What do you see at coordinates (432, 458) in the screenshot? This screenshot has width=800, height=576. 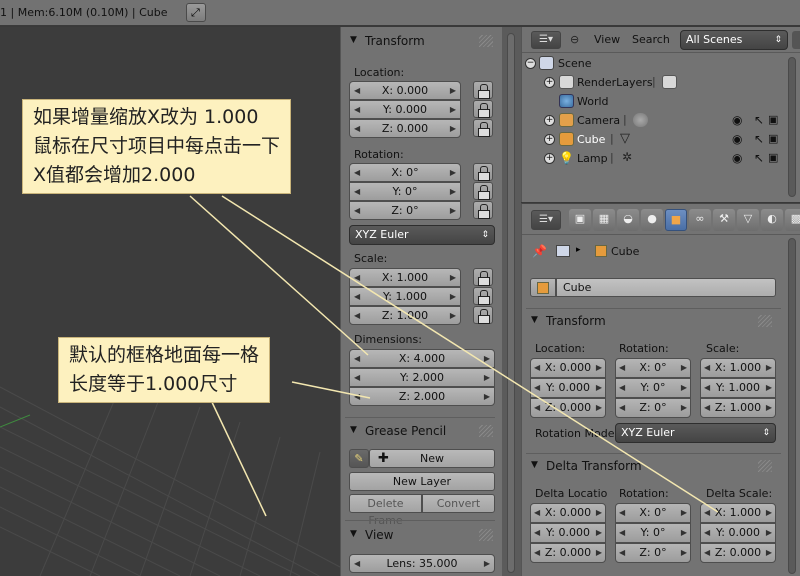 I see `new-grease-button: ✚ New` at bounding box center [432, 458].